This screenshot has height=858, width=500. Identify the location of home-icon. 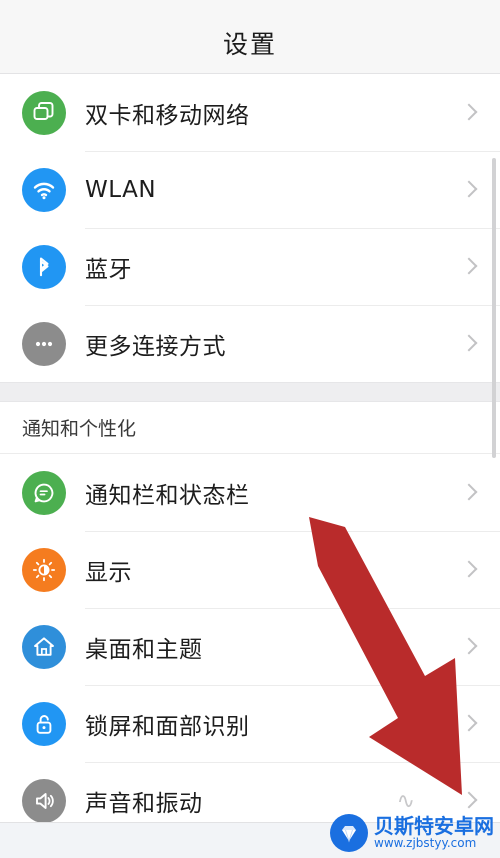
(44, 646).